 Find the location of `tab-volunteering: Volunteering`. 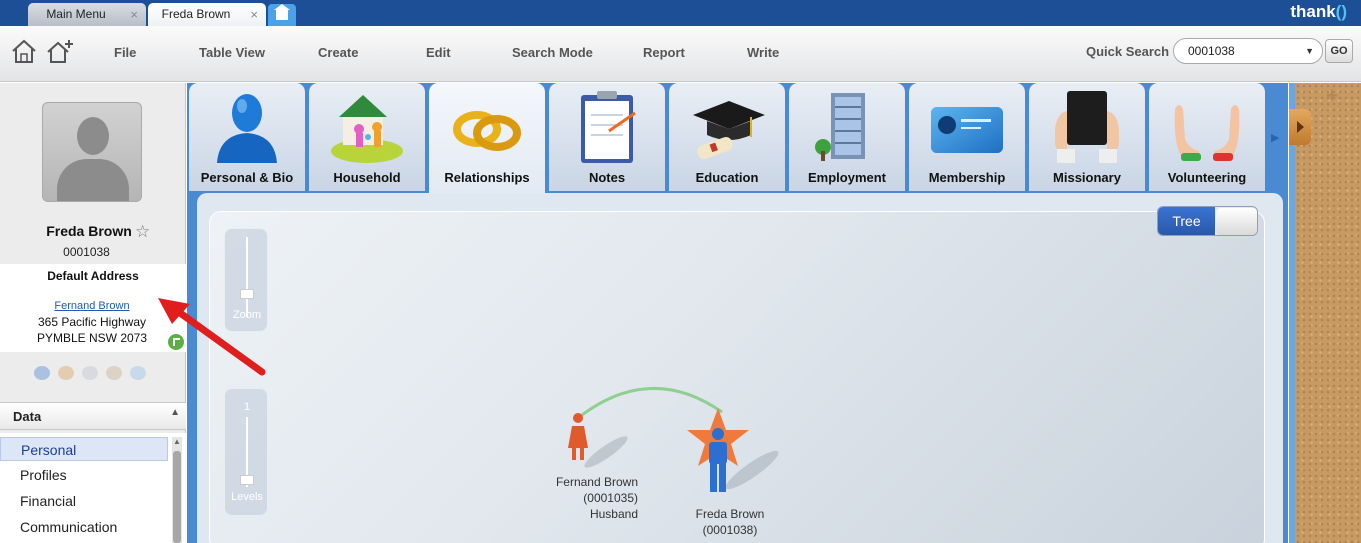

tab-volunteering: Volunteering is located at coordinates (1207, 137).